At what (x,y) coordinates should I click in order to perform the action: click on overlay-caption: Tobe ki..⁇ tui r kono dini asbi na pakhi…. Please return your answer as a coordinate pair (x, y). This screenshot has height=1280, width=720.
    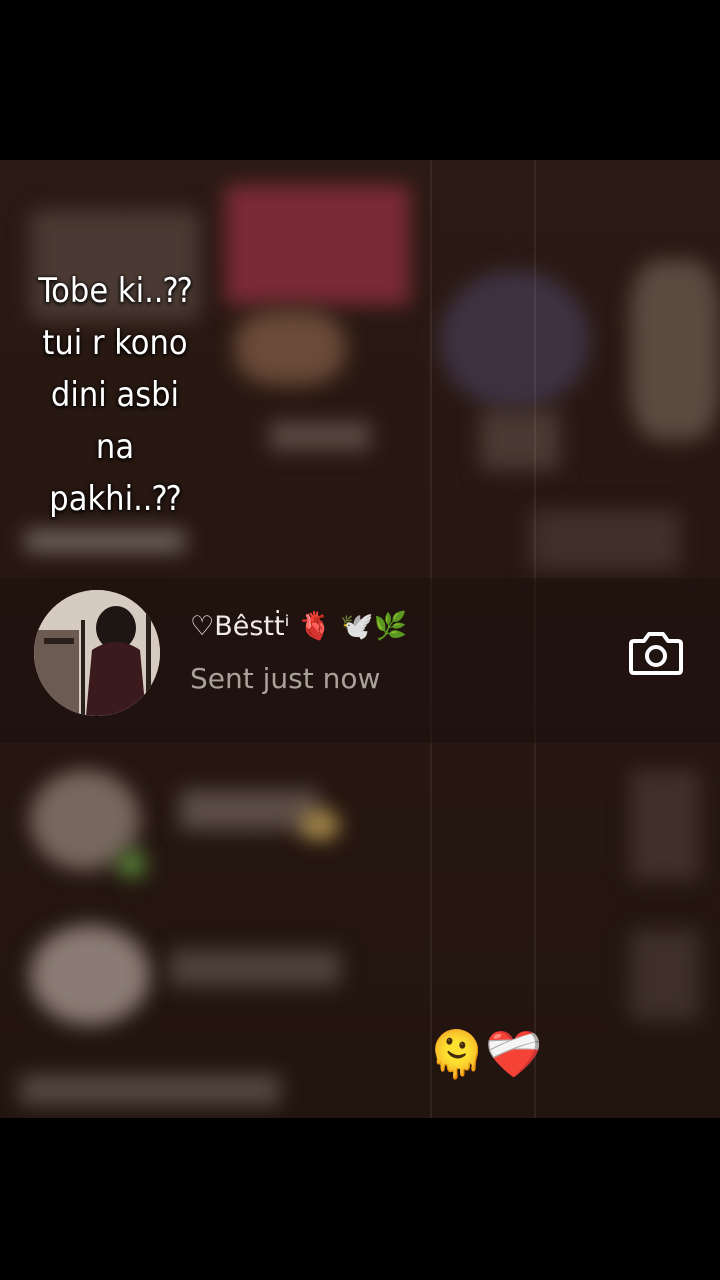
    Looking at the image, I should click on (115, 395).